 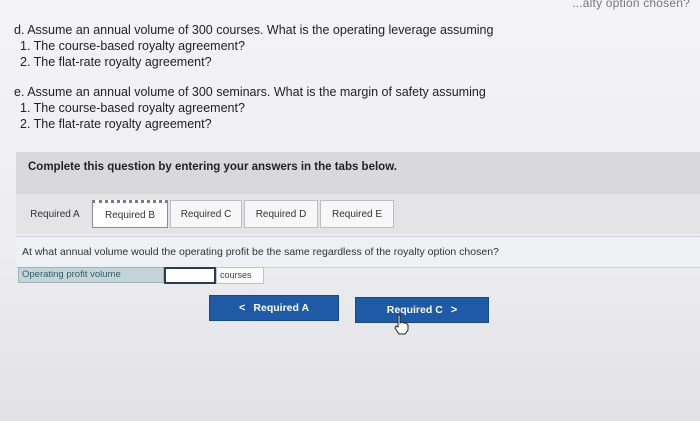 What do you see at coordinates (130, 214) in the screenshot?
I see `tab-required-b: Required B` at bounding box center [130, 214].